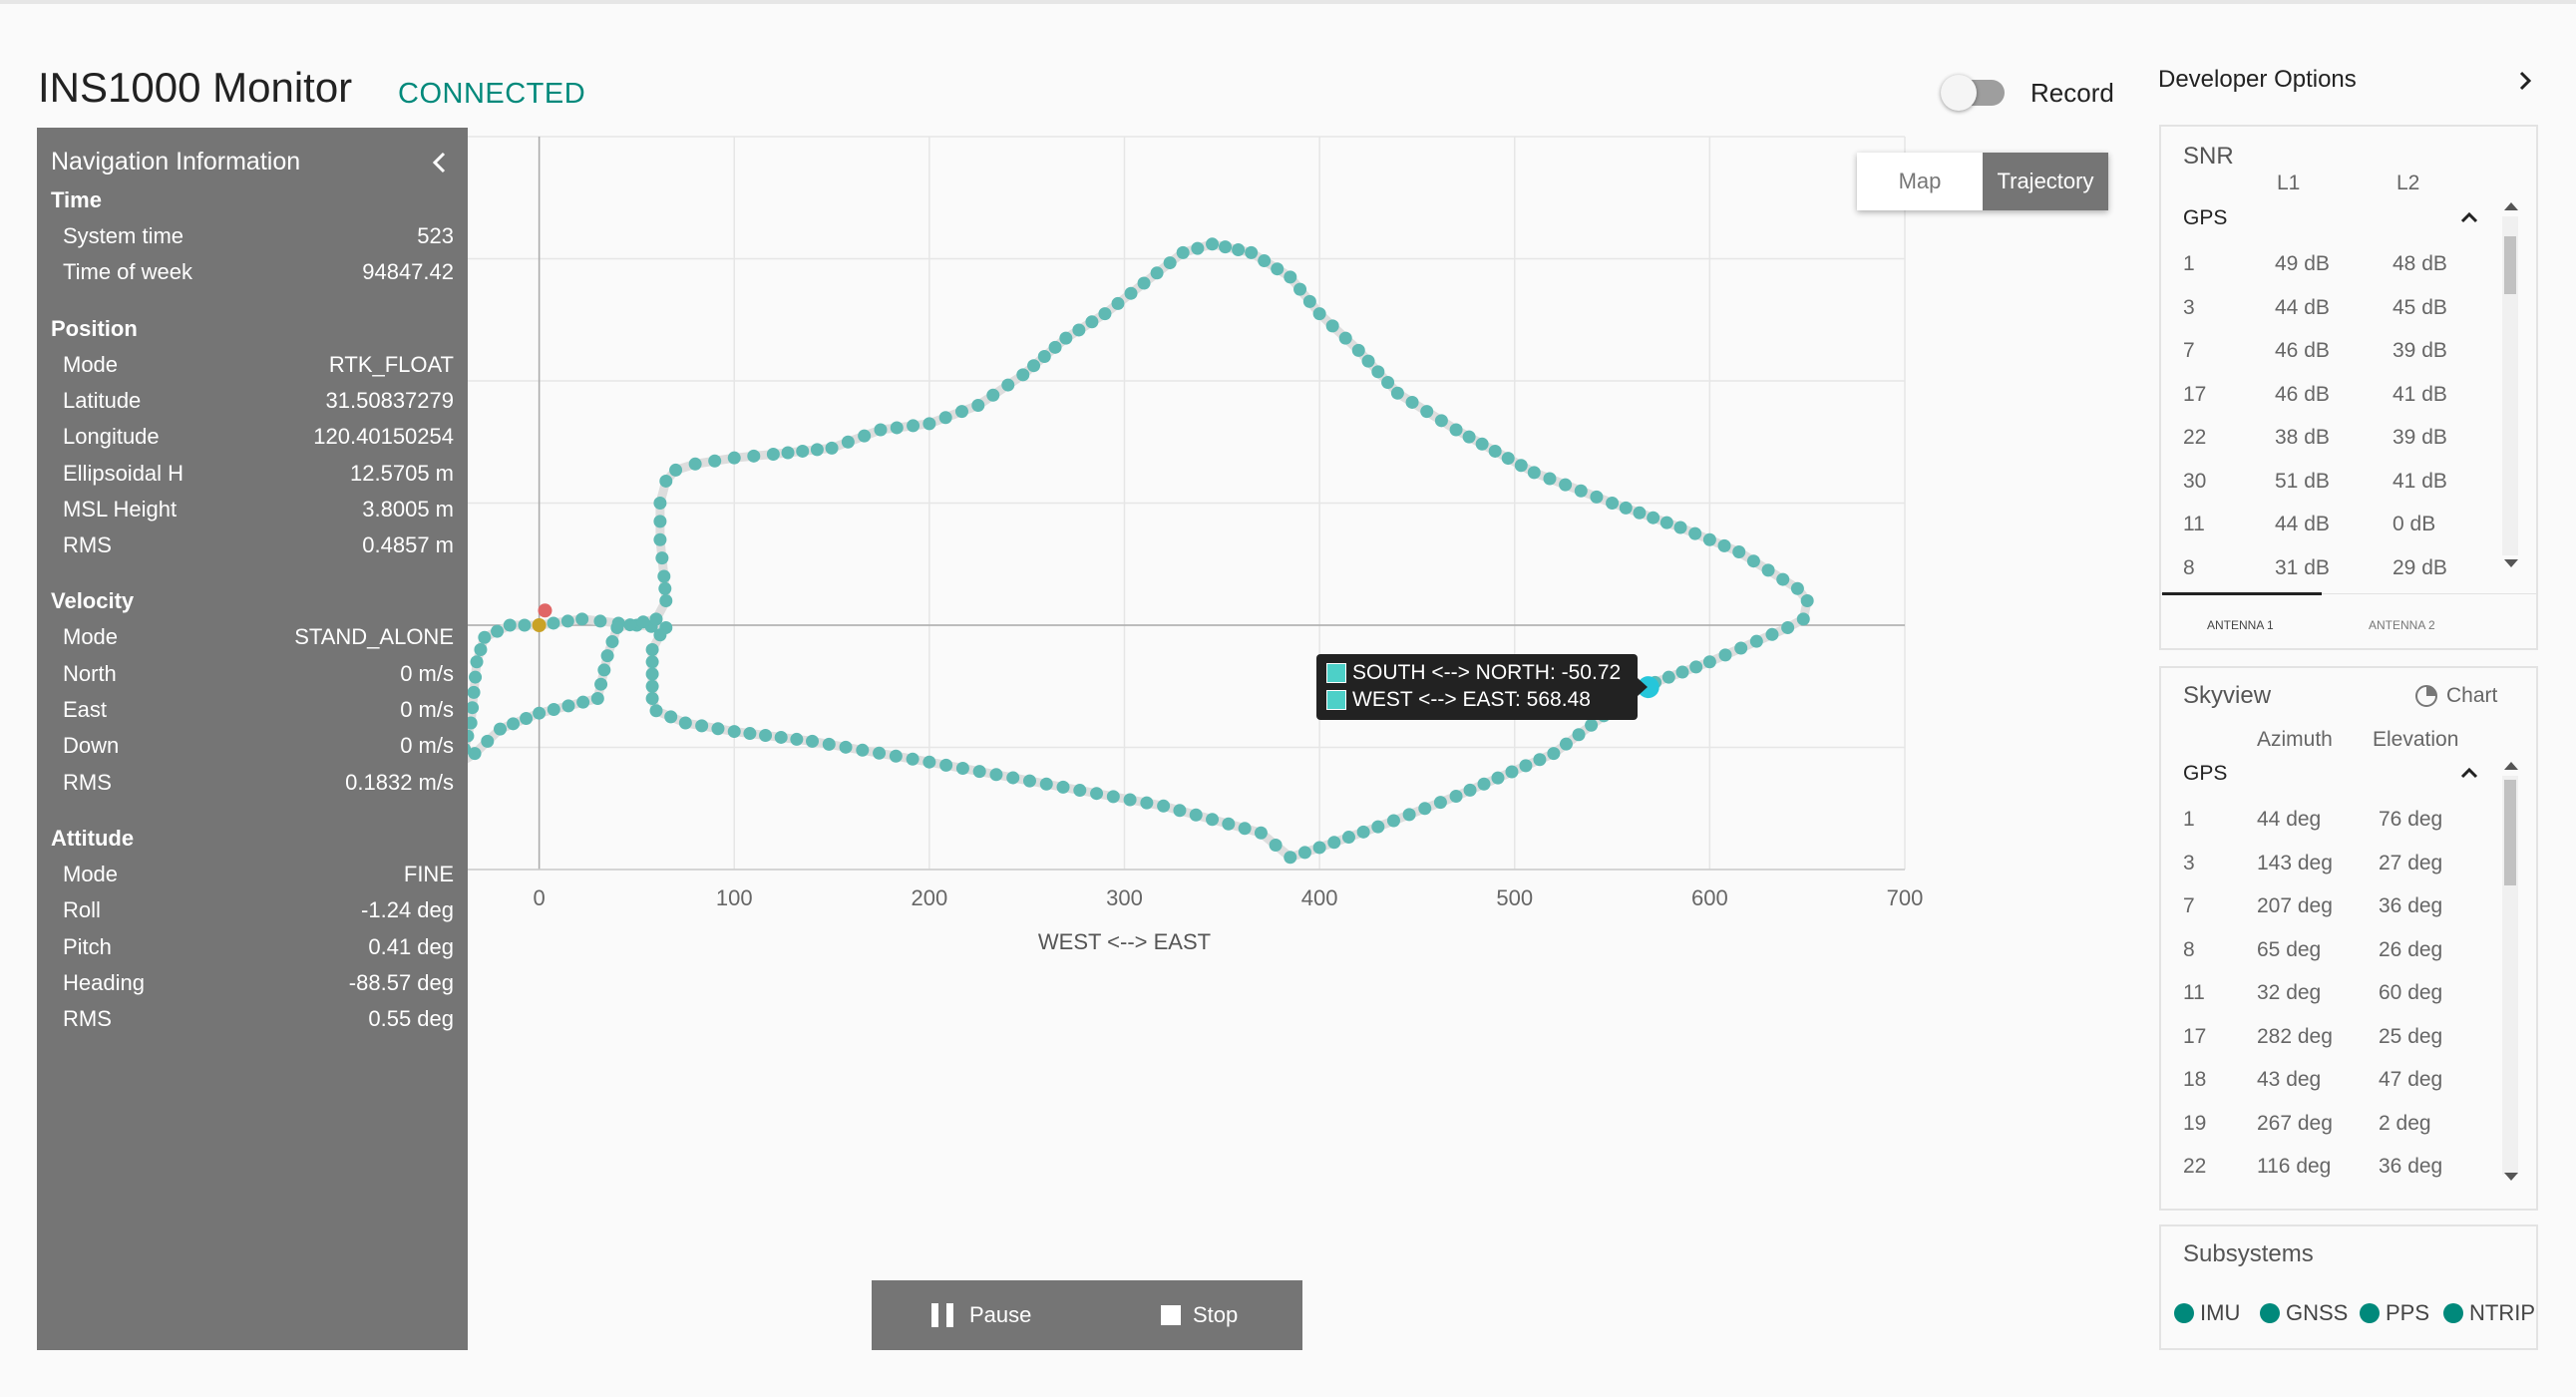 This screenshot has width=2576, height=1397. I want to click on snr-cell-sv: 1, so click(2189, 264).